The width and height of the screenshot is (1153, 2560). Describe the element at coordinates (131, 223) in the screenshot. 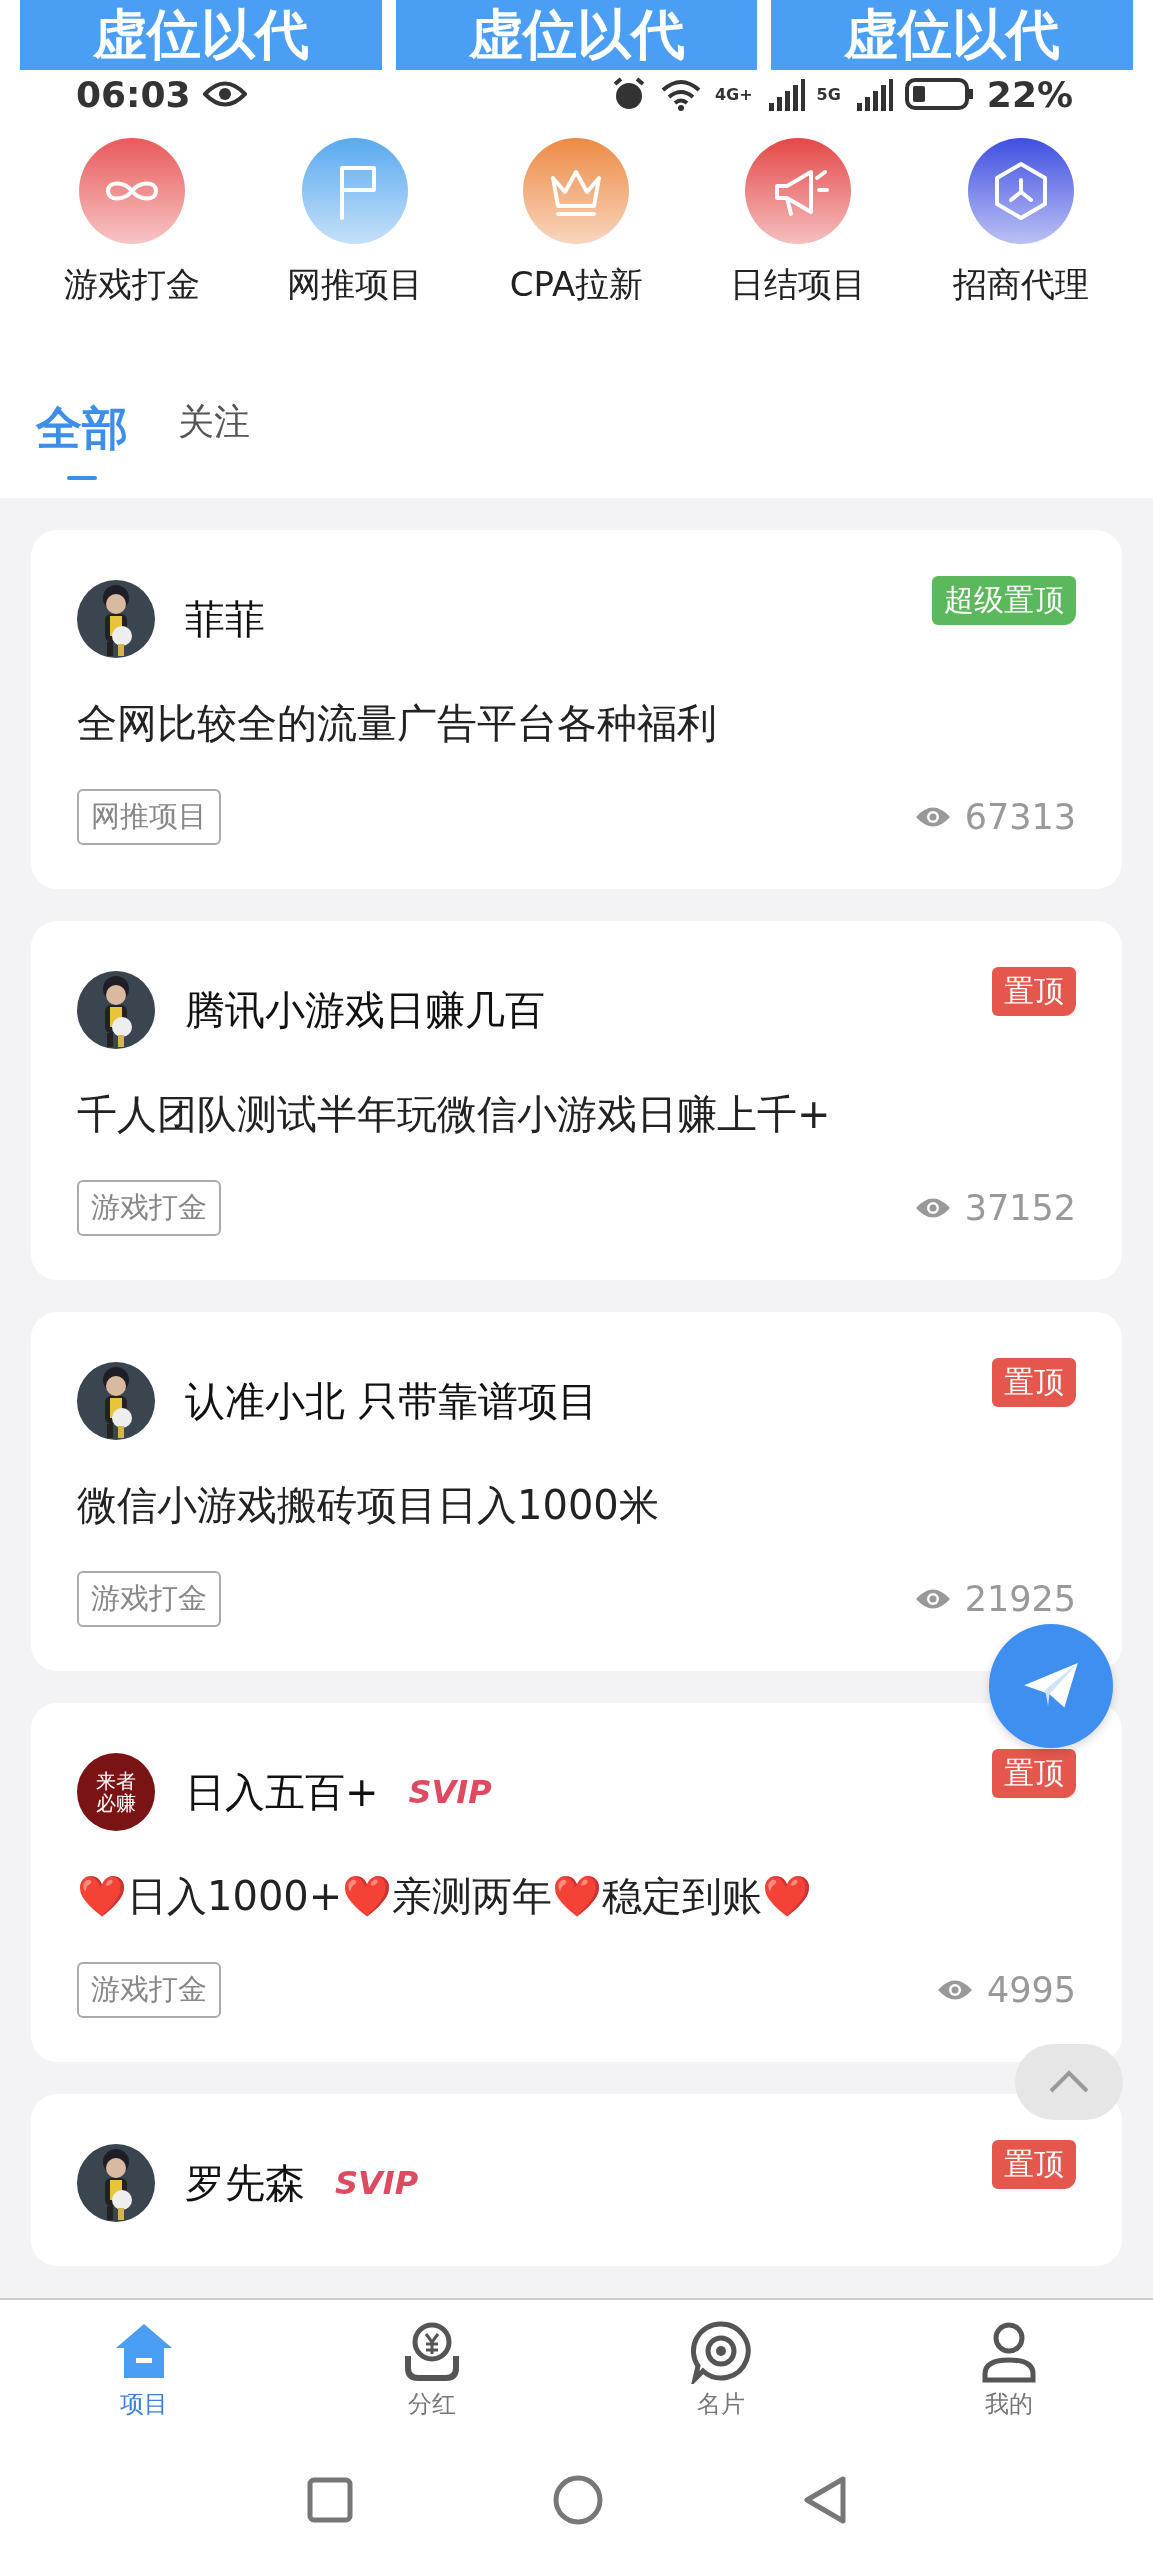

I see `category-button: 游戏打金` at that location.